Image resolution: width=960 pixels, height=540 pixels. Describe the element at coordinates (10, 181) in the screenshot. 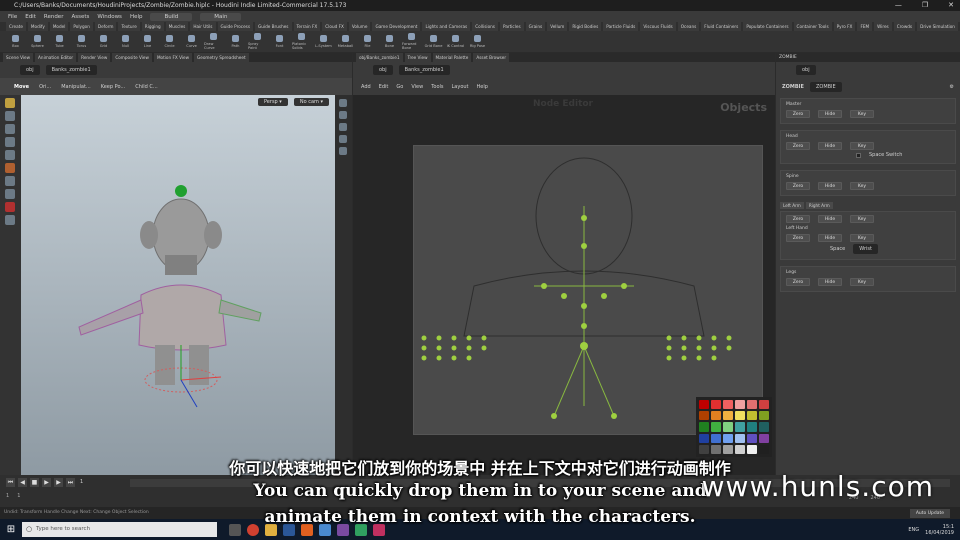

I see `view-tool-icon` at that location.